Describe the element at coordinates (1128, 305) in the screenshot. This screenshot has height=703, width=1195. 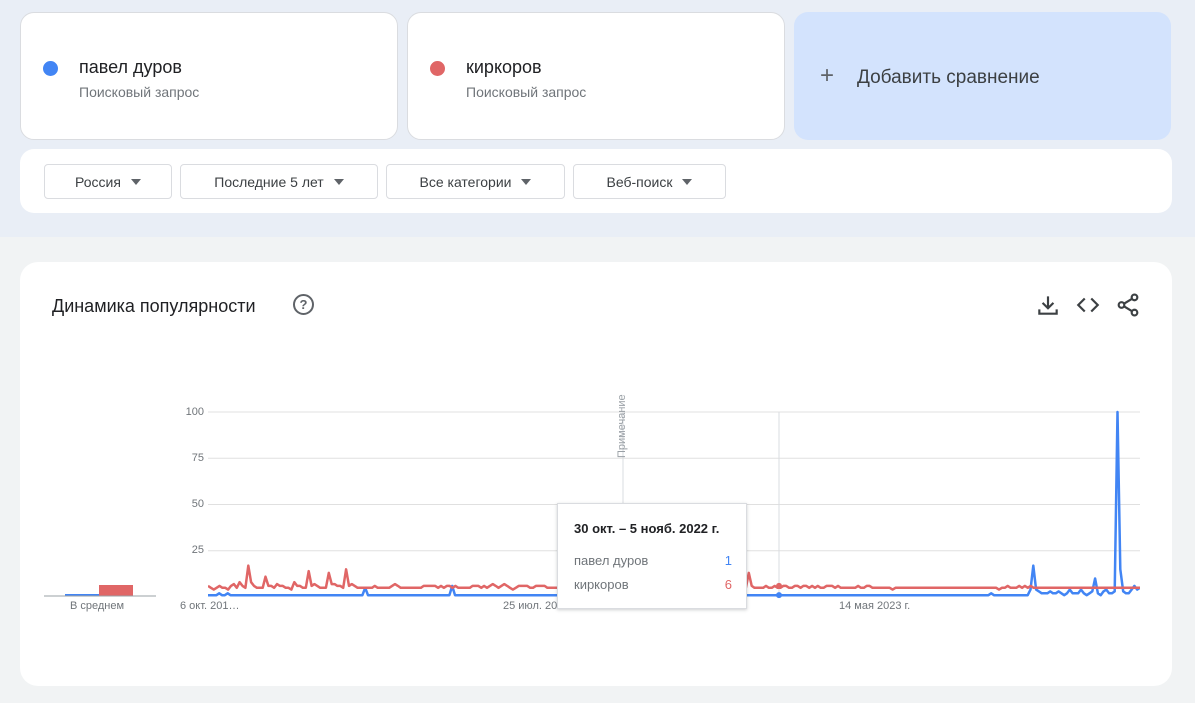
I see `share-icon` at that location.